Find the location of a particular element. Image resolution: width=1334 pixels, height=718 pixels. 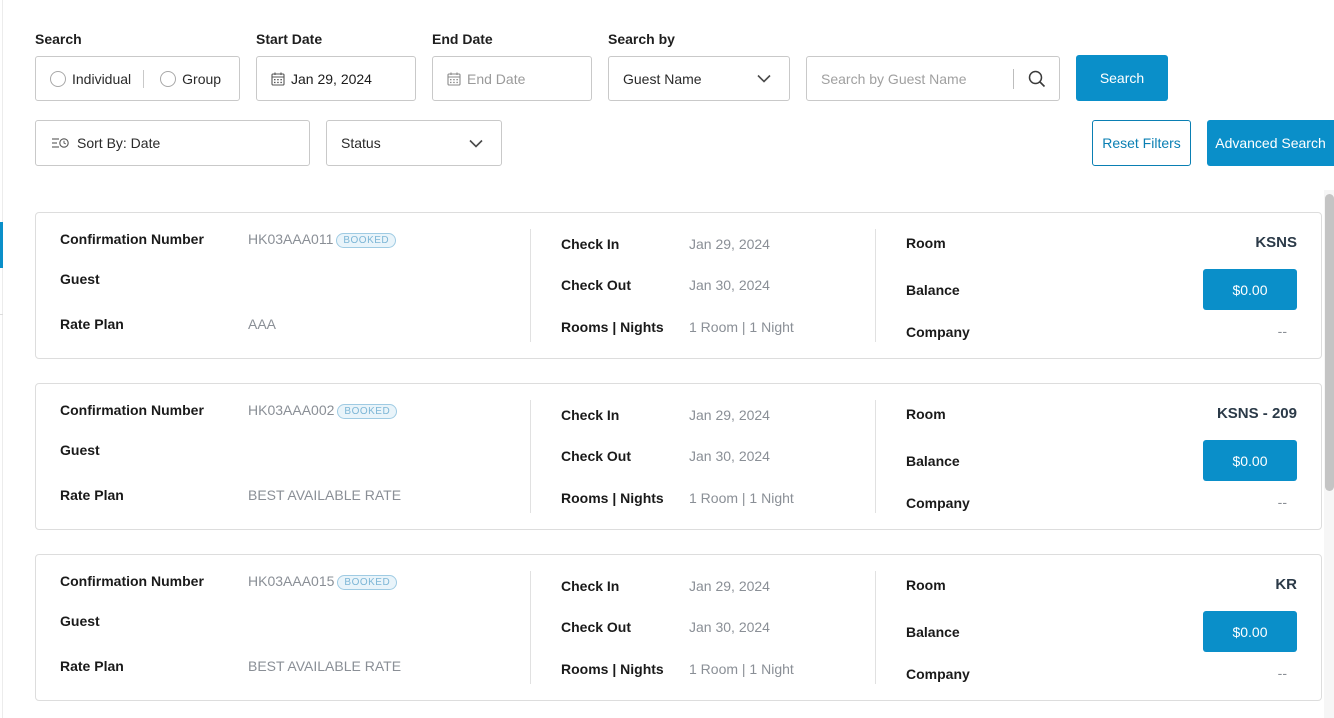

reset-filters-button: Reset Filters is located at coordinates (1141, 143).